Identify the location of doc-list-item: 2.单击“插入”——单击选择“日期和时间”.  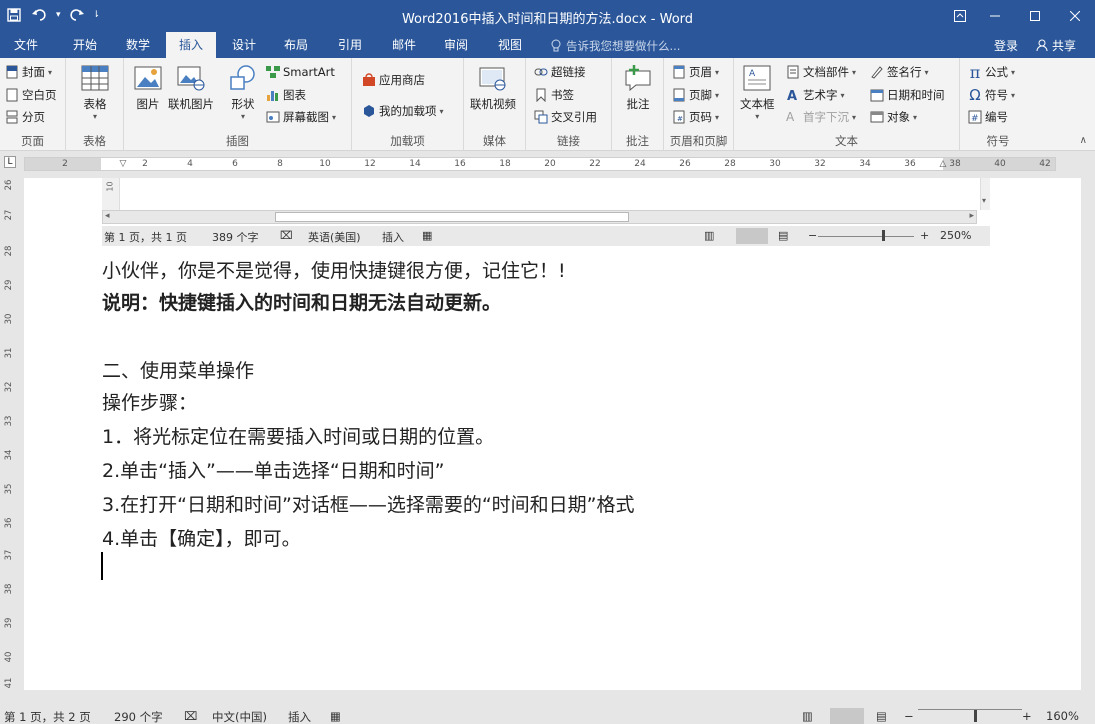
(273, 471).